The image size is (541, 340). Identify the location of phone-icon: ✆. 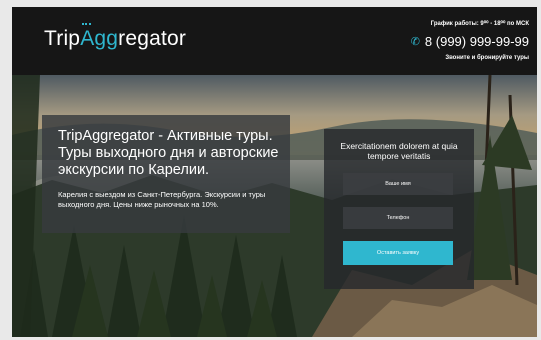
(415, 42).